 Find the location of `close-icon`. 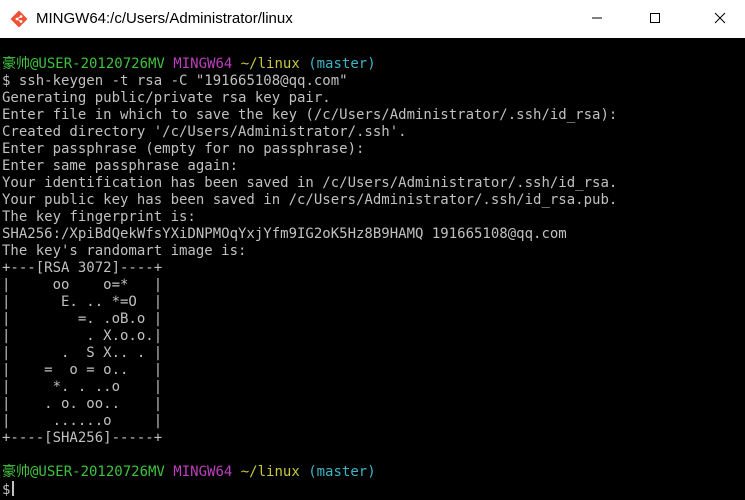

close-icon is located at coordinates (720, 19).